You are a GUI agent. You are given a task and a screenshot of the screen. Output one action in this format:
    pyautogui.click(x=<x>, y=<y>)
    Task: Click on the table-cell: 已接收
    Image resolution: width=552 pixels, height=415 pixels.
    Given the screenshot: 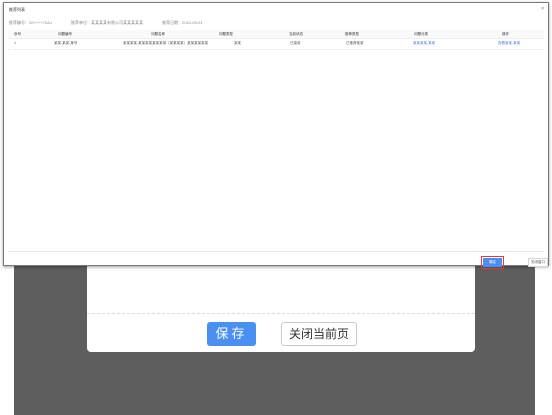 What is the action you would take?
    pyautogui.click(x=295, y=43)
    